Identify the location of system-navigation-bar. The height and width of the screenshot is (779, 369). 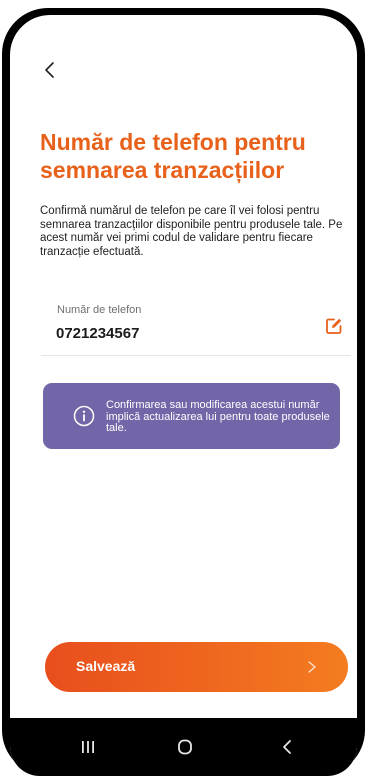
(183, 747).